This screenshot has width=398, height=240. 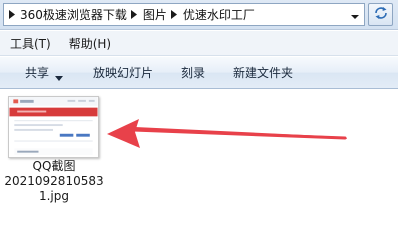 I want to click on refresh-button, so click(x=380, y=14).